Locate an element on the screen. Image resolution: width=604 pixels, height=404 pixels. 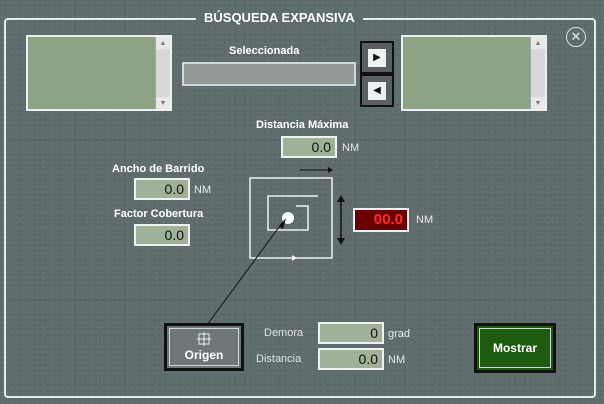
origin-button-label: Origen is located at coordinates (204, 355).